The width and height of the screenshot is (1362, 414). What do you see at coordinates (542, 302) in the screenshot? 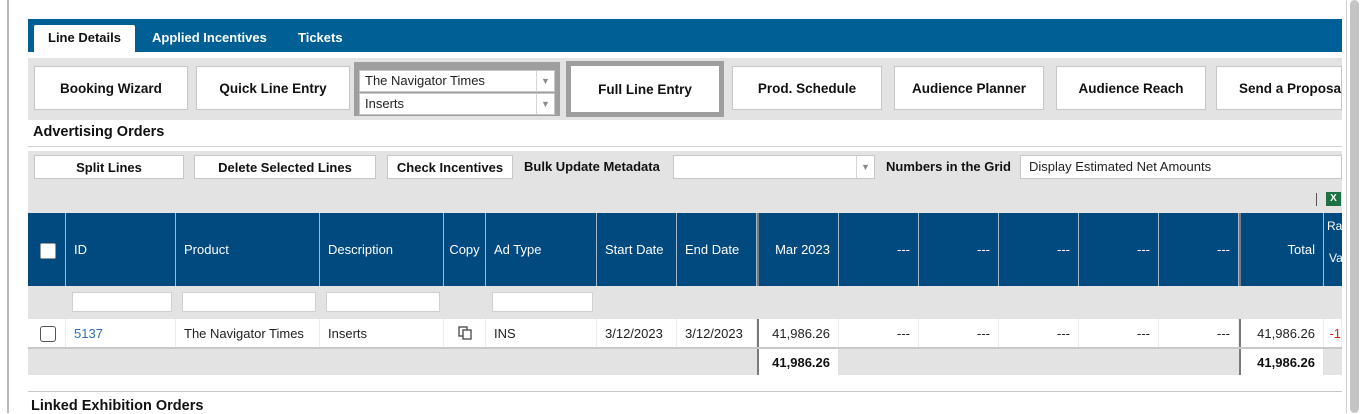
I see `ad-type-filter-input` at bounding box center [542, 302].